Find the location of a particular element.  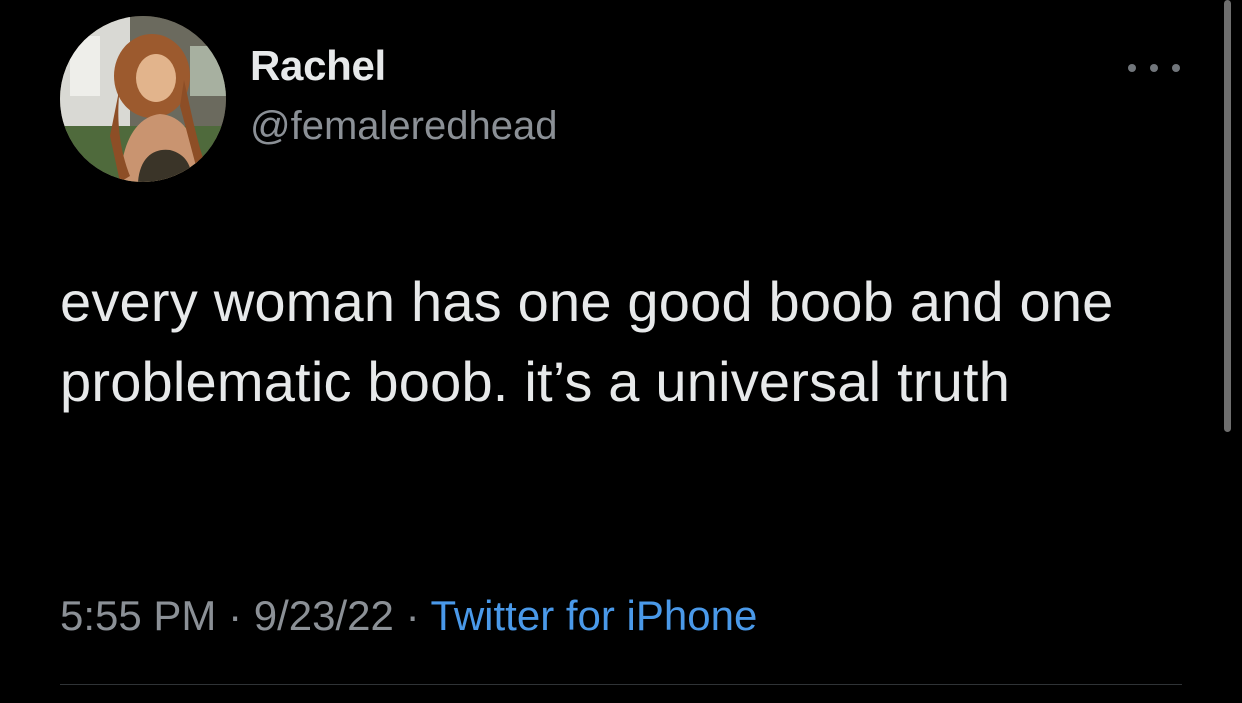

more-options-icon is located at coordinates (1154, 68).